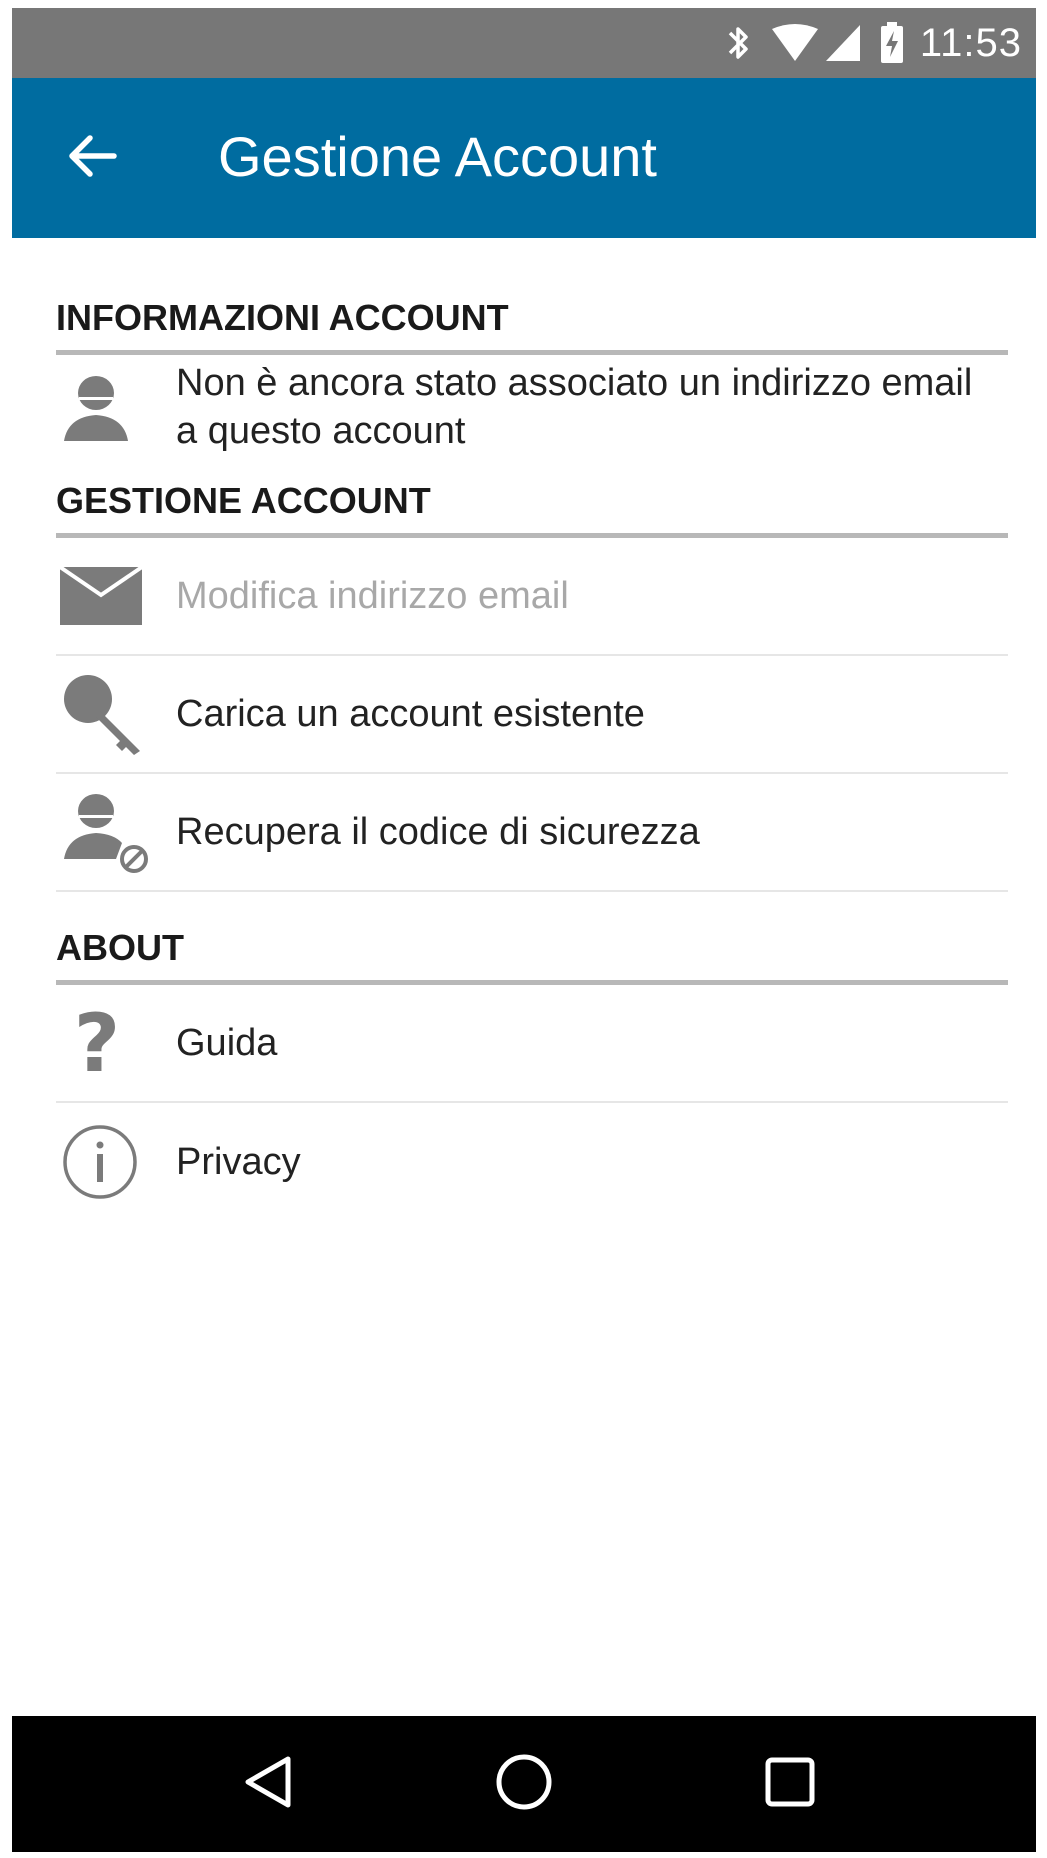  Describe the element at coordinates (532, 509) in the screenshot. I see `section-header-account-management: GESTIONE ACCOUNT` at that location.